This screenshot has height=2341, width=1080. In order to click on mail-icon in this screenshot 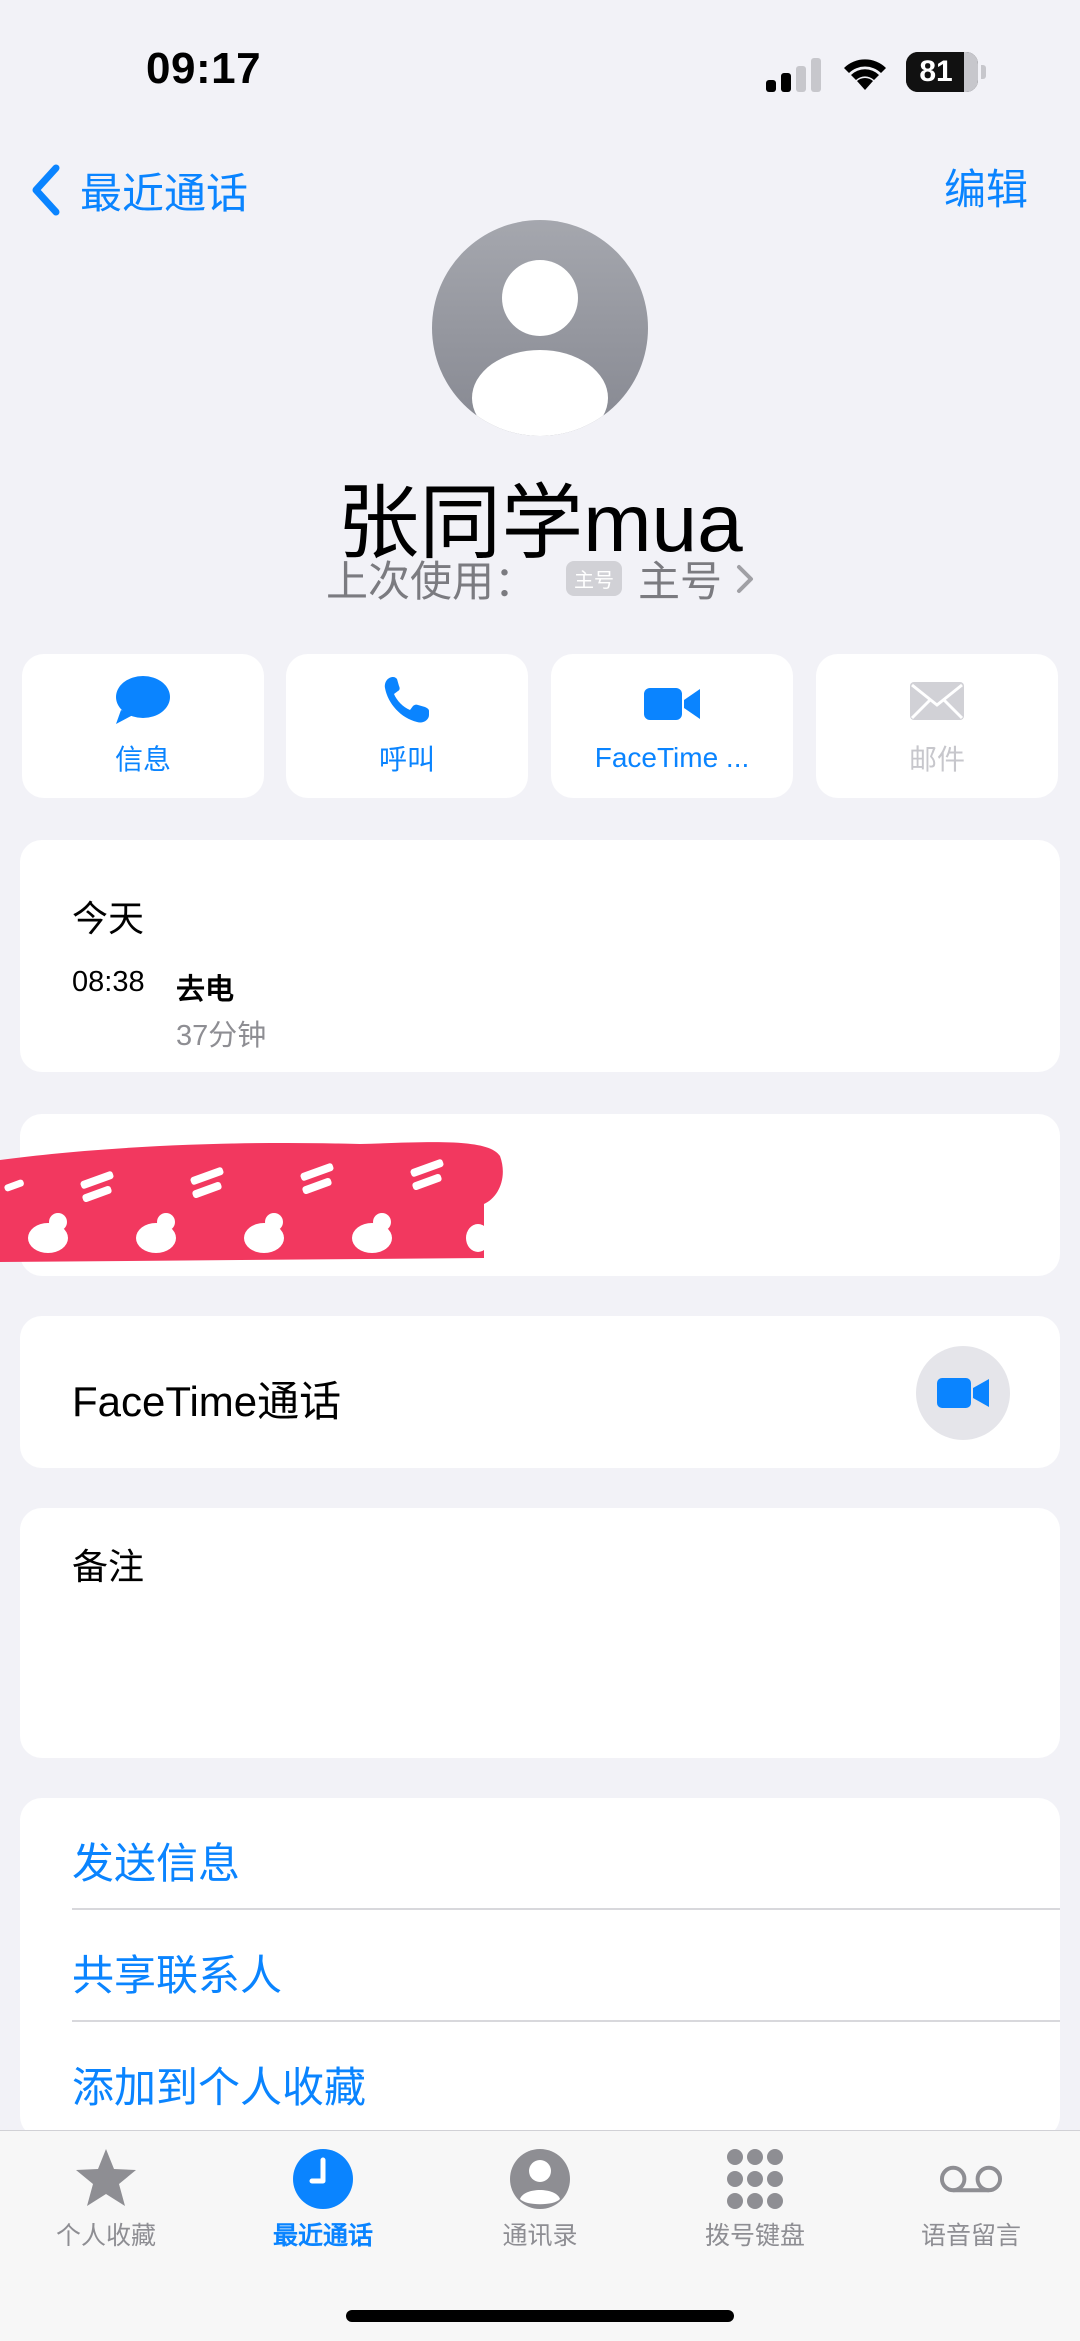, I will do `click(937, 701)`.